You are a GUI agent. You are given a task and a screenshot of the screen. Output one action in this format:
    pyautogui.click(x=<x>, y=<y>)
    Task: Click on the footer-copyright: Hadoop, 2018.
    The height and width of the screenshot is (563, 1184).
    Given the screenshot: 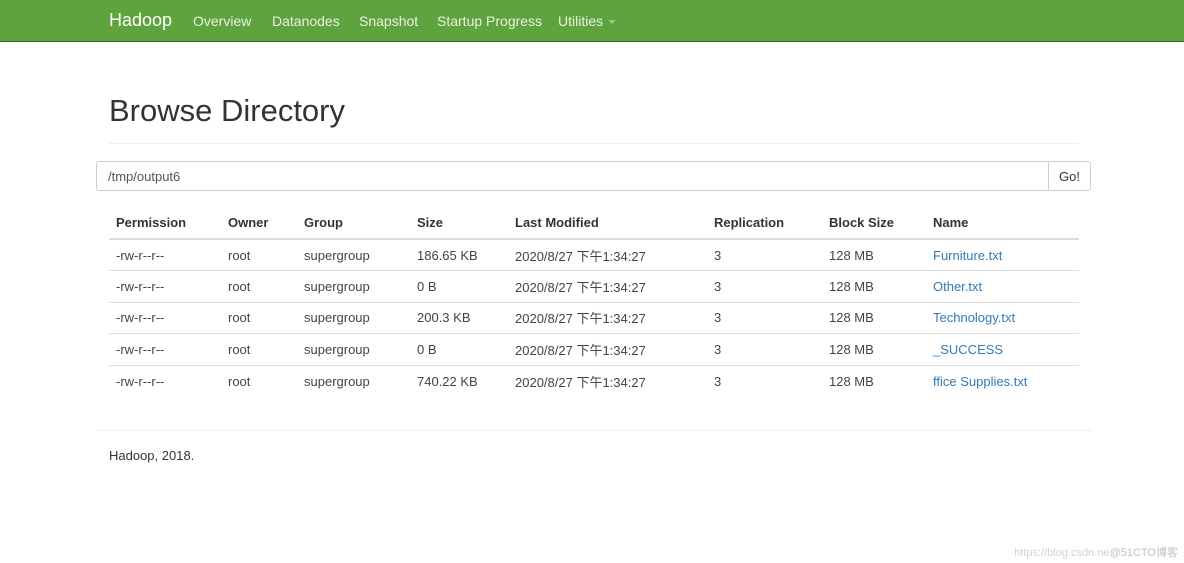 What is the action you would take?
    pyautogui.click(x=152, y=455)
    